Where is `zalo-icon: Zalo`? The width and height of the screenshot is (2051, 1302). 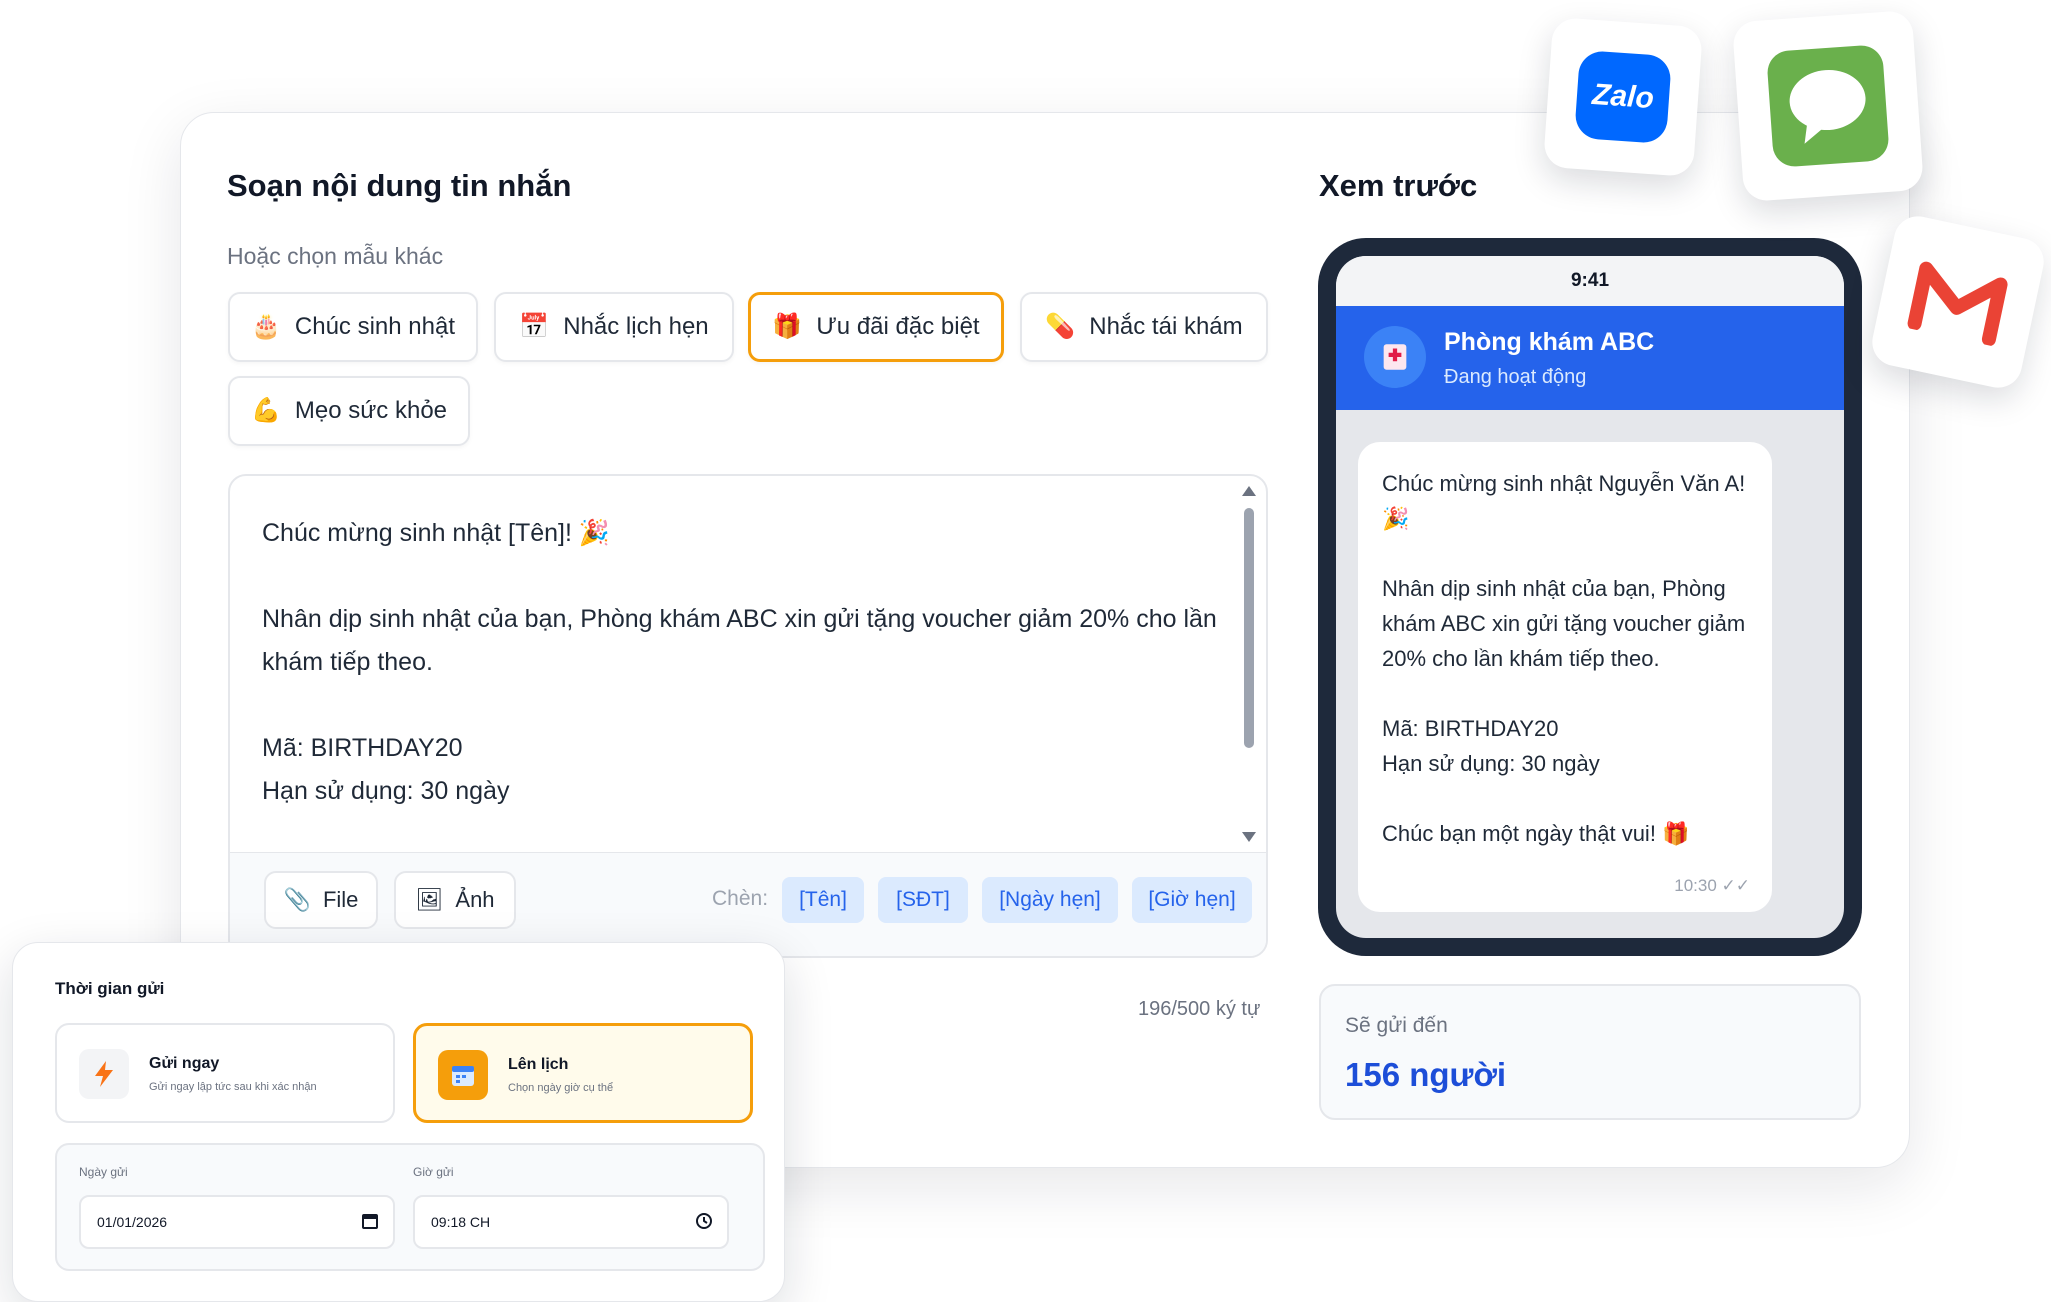 zalo-icon: Zalo is located at coordinates (1623, 97).